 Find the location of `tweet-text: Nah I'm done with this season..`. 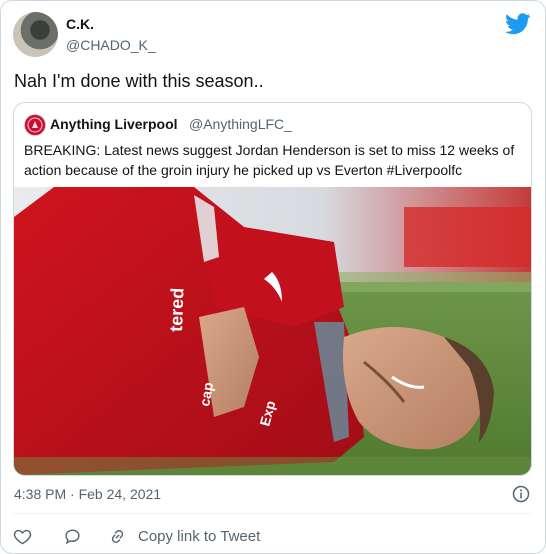

tweet-text: Nah I'm done with this season.. is located at coordinates (139, 81).